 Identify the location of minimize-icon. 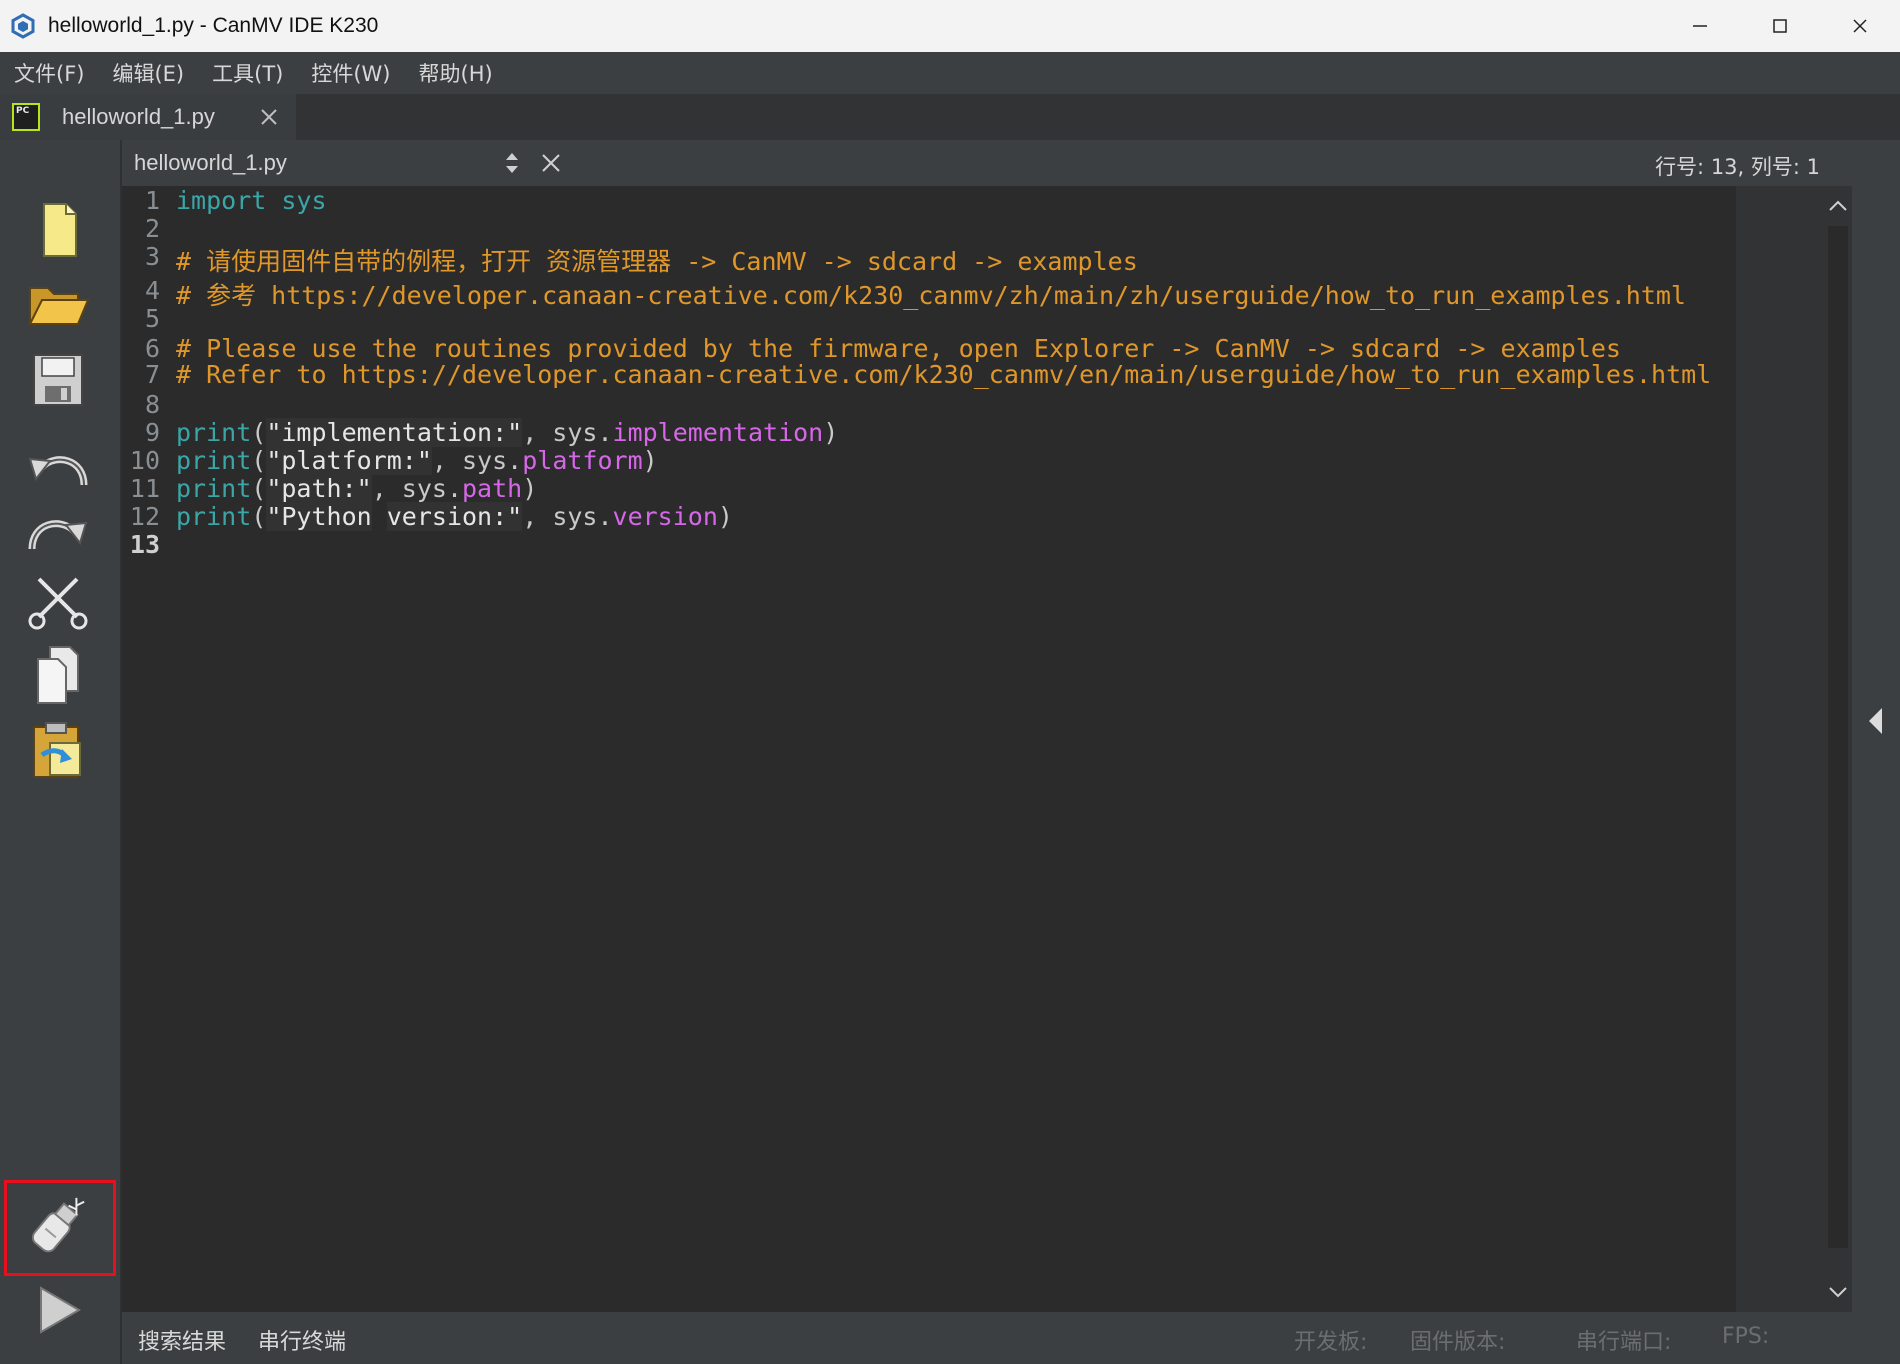
(1700, 26).